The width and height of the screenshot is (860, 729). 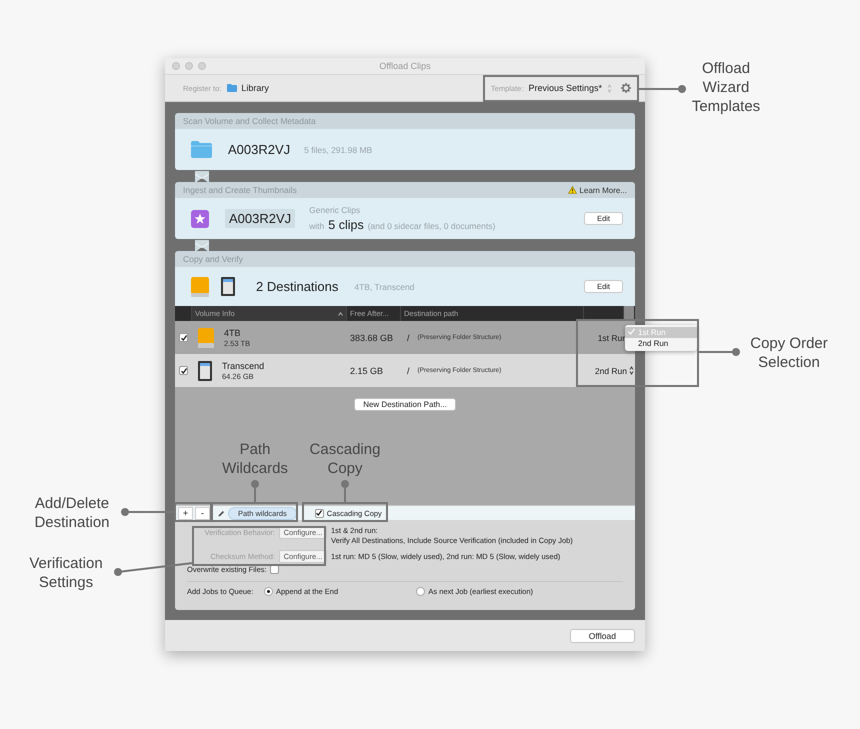 I want to click on checkmark-icon, so click(x=631, y=331).